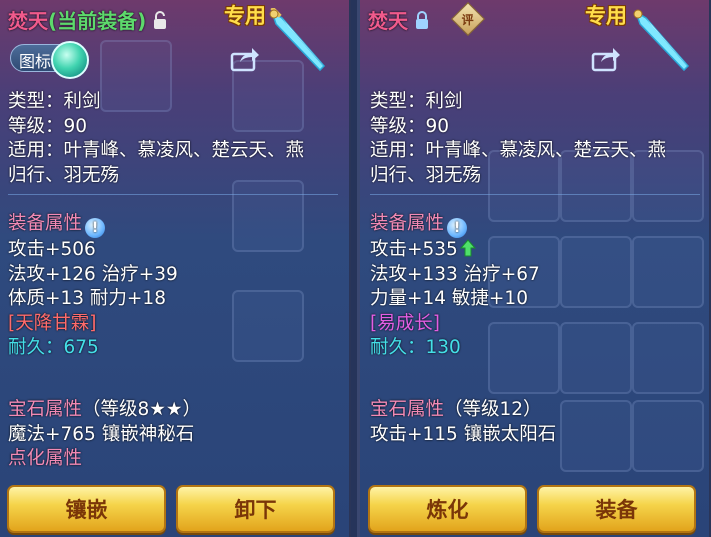 This screenshot has height=537, width=711. What do you see at coordinates (35, 61) in the screenshot?
I see `icon-toggle-label: 图标` at bounding box center [35, 61].